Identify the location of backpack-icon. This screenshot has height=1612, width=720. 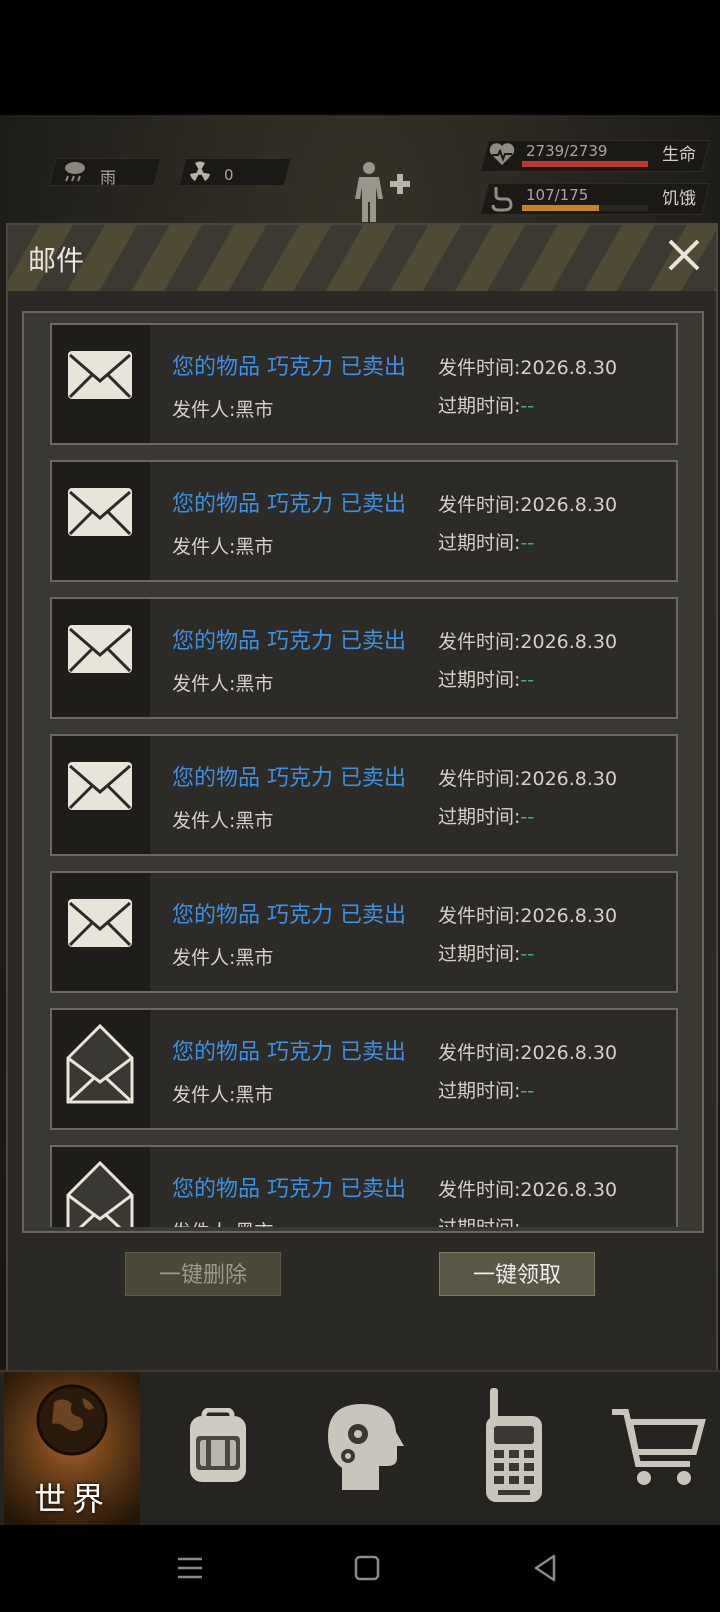
(218, 1445).